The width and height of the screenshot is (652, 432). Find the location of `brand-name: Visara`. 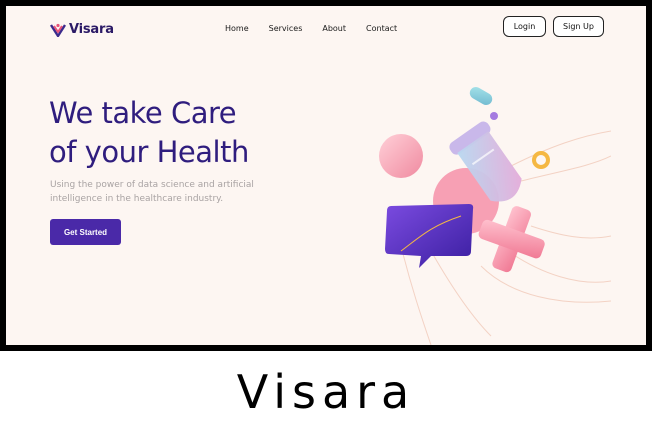

brand-name: Visara is located at coordinates (91, 29).